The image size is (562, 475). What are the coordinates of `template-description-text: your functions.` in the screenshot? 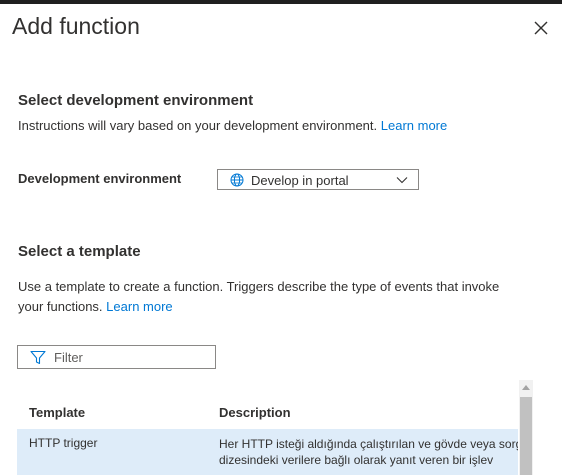 It's located at (60, 306).